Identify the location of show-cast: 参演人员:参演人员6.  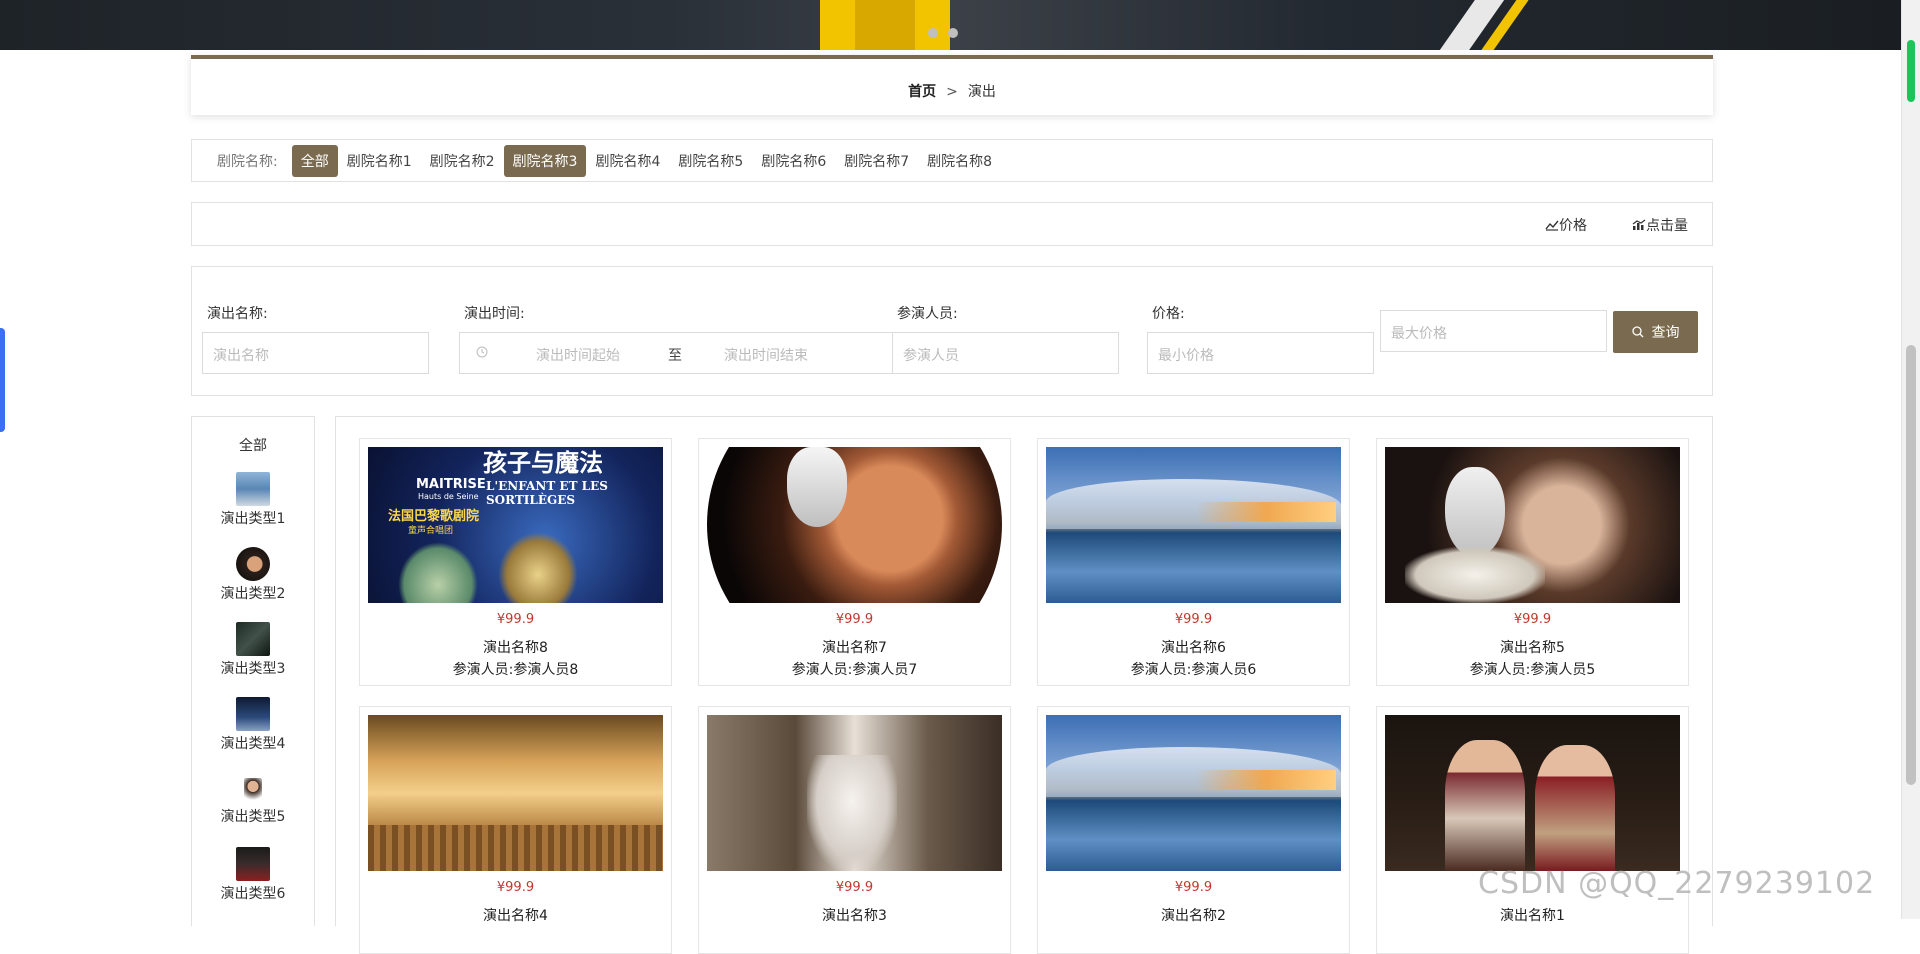
(1193, 670).